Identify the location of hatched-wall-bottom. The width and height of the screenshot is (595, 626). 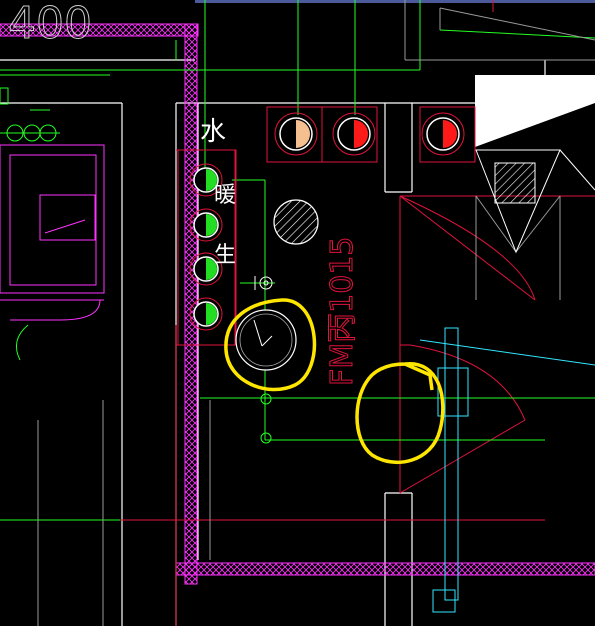
(385, 569).